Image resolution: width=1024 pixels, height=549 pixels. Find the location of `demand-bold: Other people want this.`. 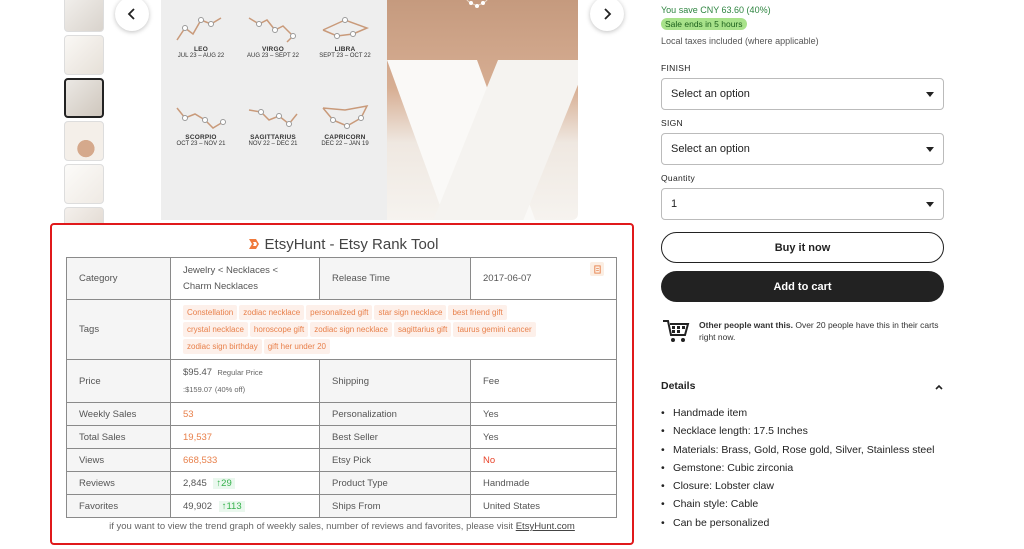

demand-bold: Other people want this. is located at coordinates (746, 325).